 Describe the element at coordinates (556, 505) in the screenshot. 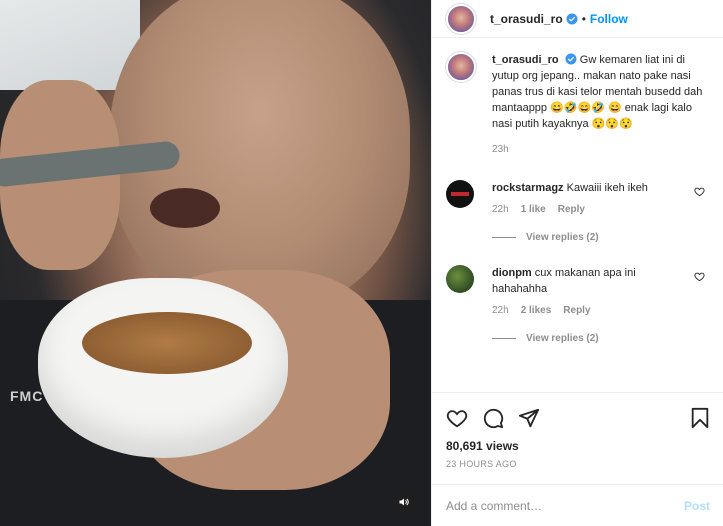

I see `comment-input` at that location.